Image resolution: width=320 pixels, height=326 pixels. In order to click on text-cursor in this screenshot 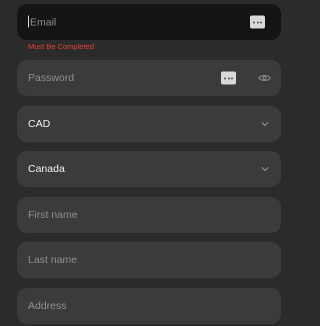, I will do `click(28, 21)`.